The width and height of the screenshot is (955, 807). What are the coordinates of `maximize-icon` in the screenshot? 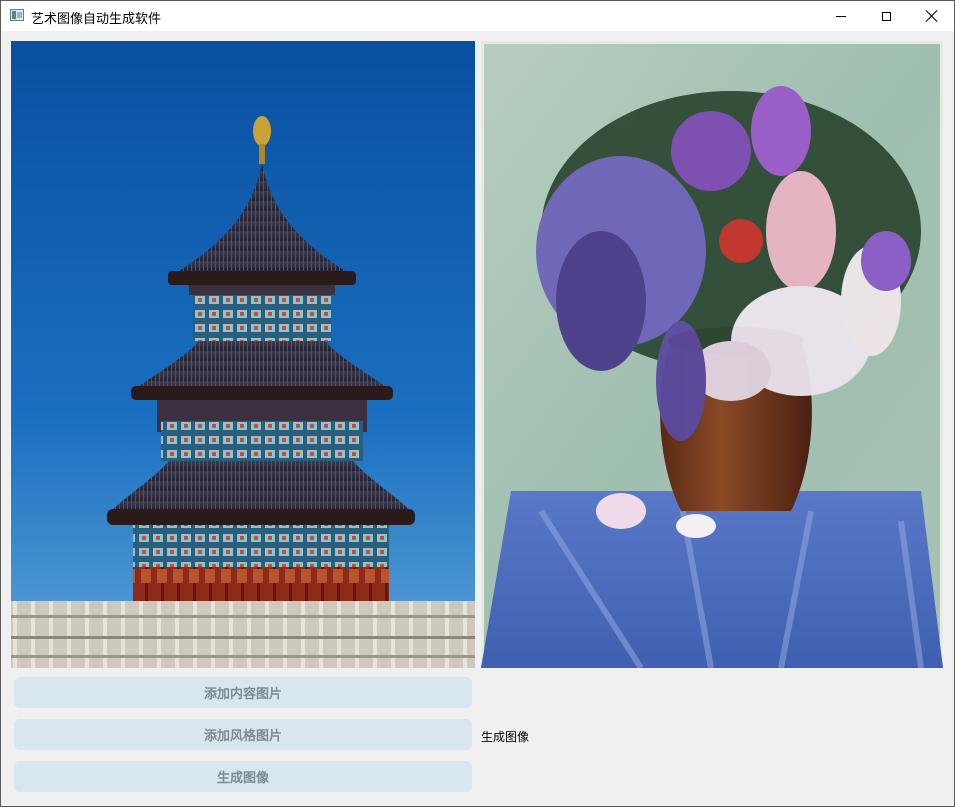 It's located at (886, 16).